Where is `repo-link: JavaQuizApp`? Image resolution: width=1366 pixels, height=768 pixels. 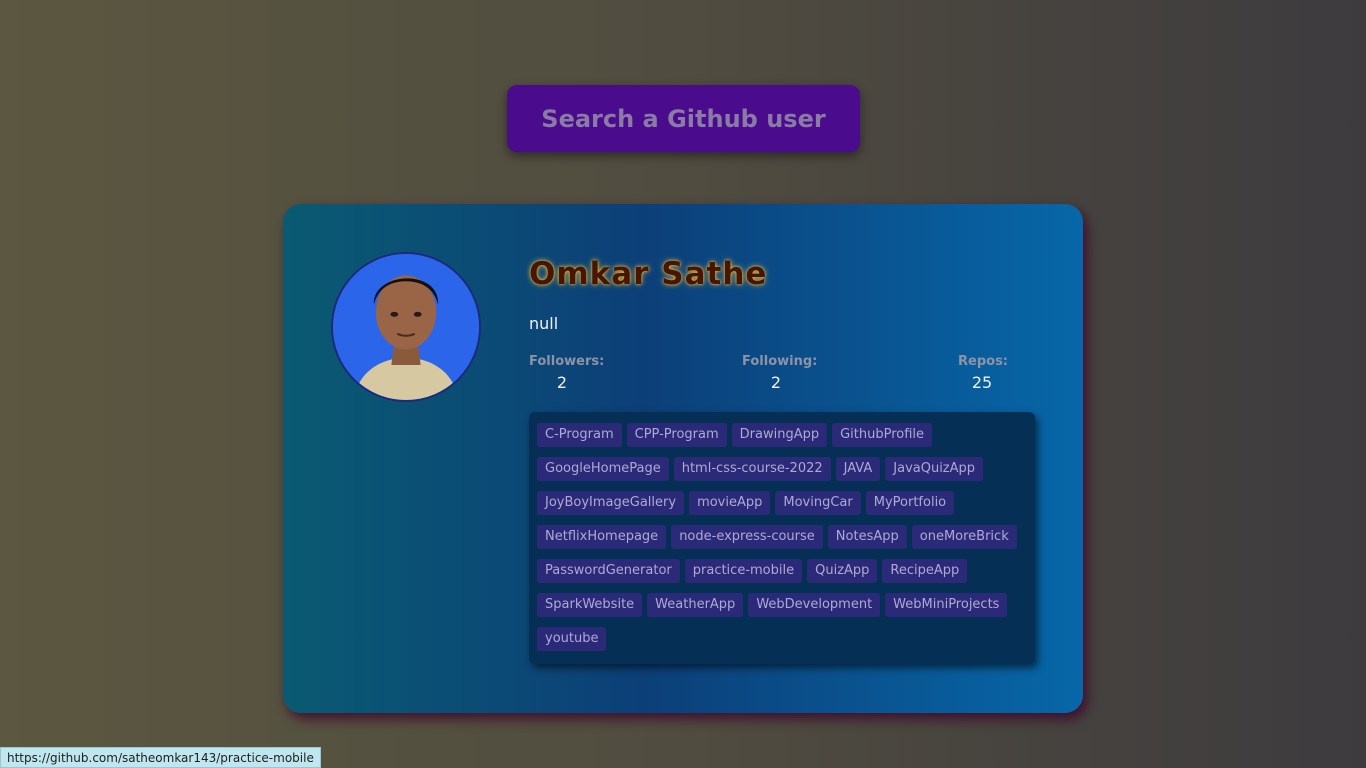
repo-link: JavaQuizApp is located at coordinates (934, 469).